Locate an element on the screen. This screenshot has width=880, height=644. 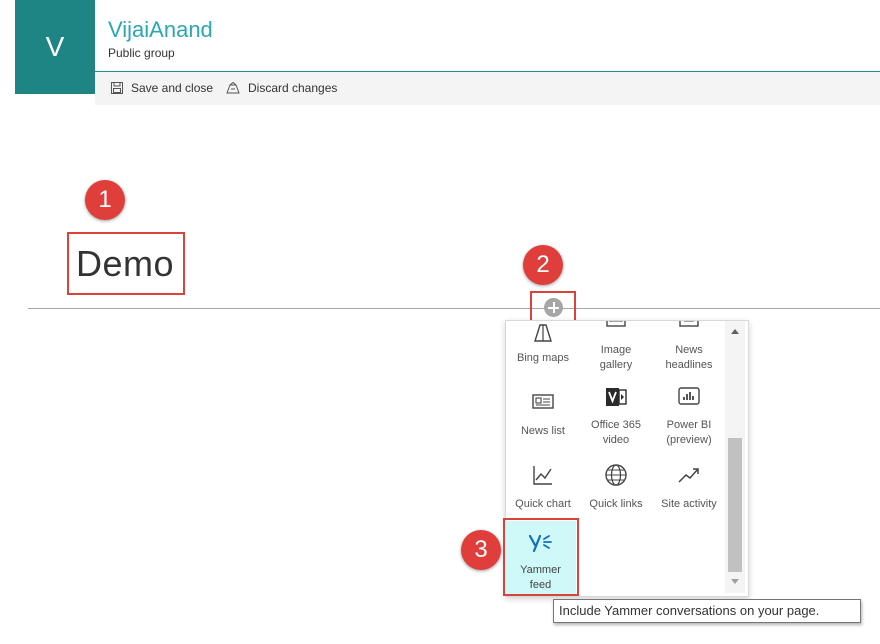
floppy-disk-icon is located at coordinates (117, 88).